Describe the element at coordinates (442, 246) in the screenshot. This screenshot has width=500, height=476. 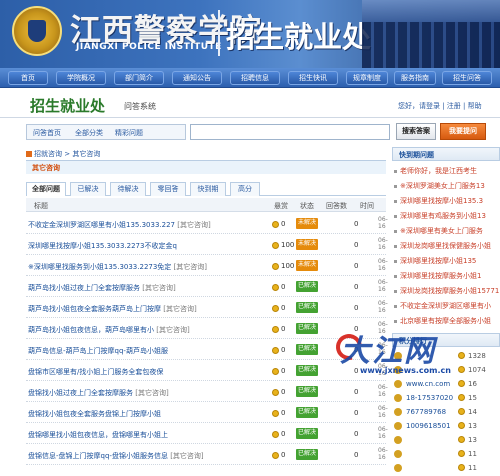
I see `expiring-item: 深圳龙岗哪里找保健服务小姐` at that location.